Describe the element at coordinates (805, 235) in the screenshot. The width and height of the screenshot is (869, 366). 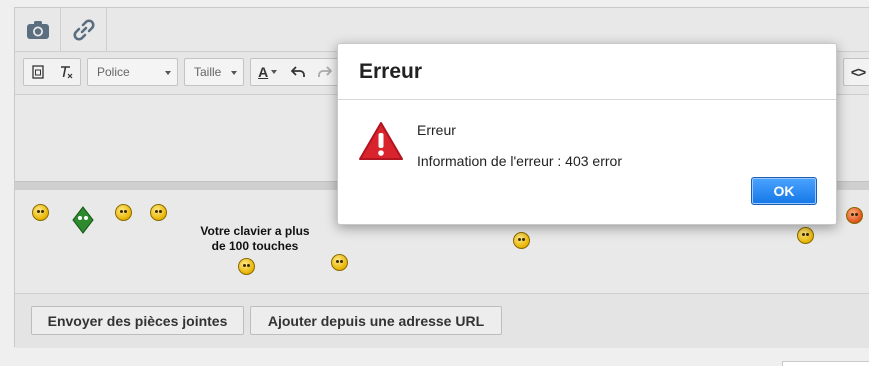
I see `relief-smiley-icon` at that location.